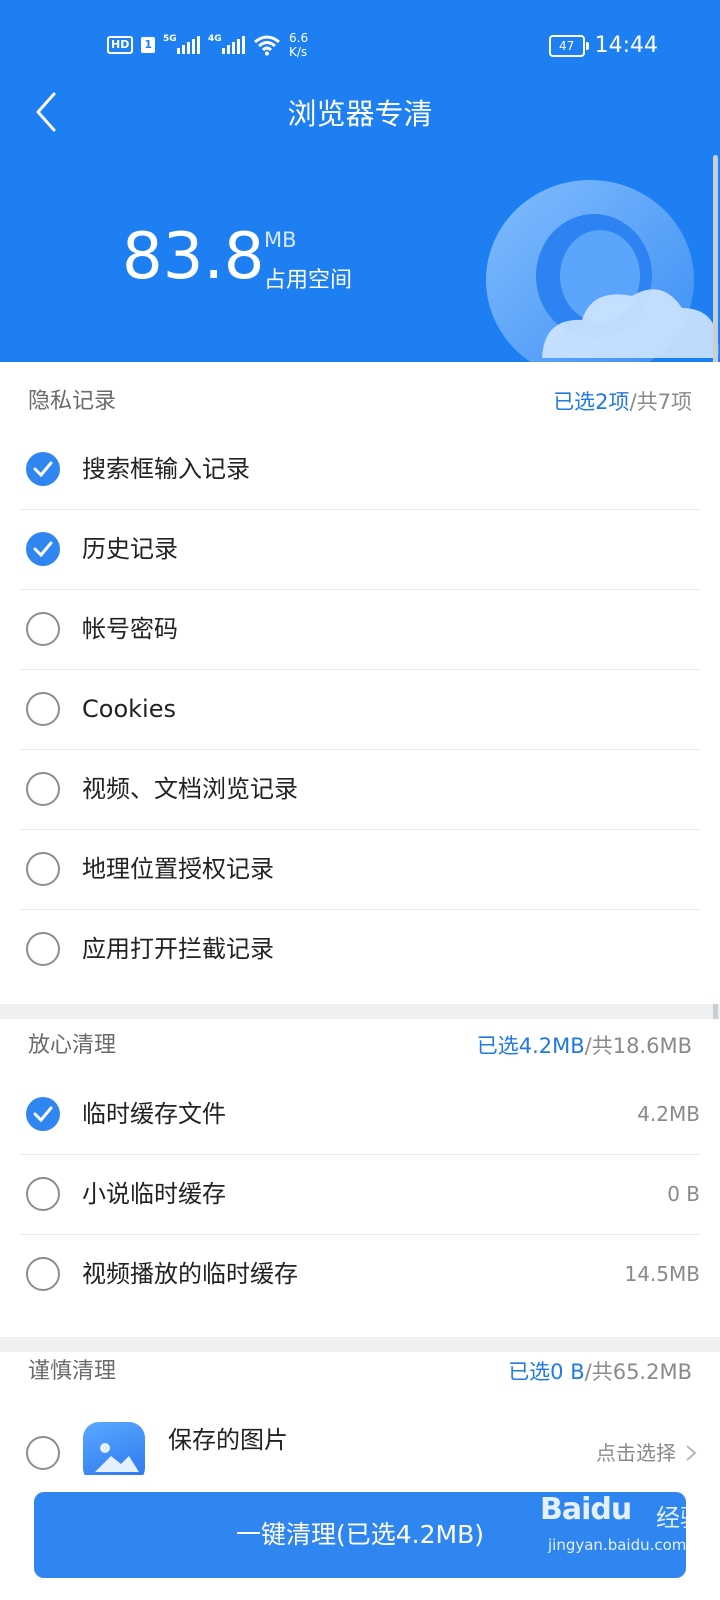  I want to click on section-count: 已选0 B/共65.2MB, so click(600, 1372).